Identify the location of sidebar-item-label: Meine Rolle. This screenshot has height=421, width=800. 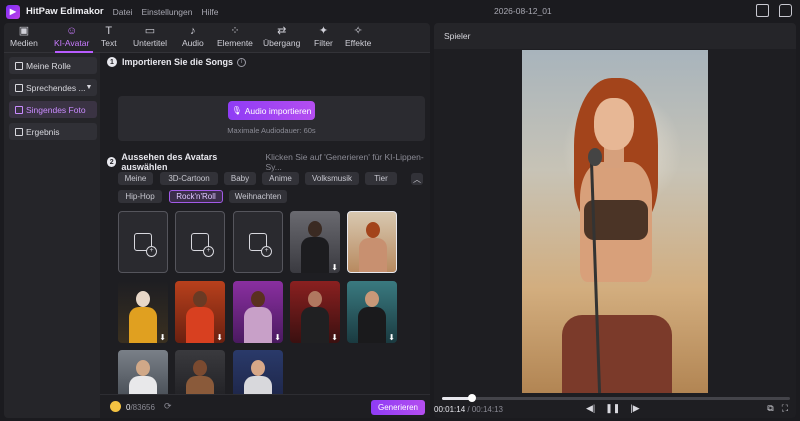
(48, 65).